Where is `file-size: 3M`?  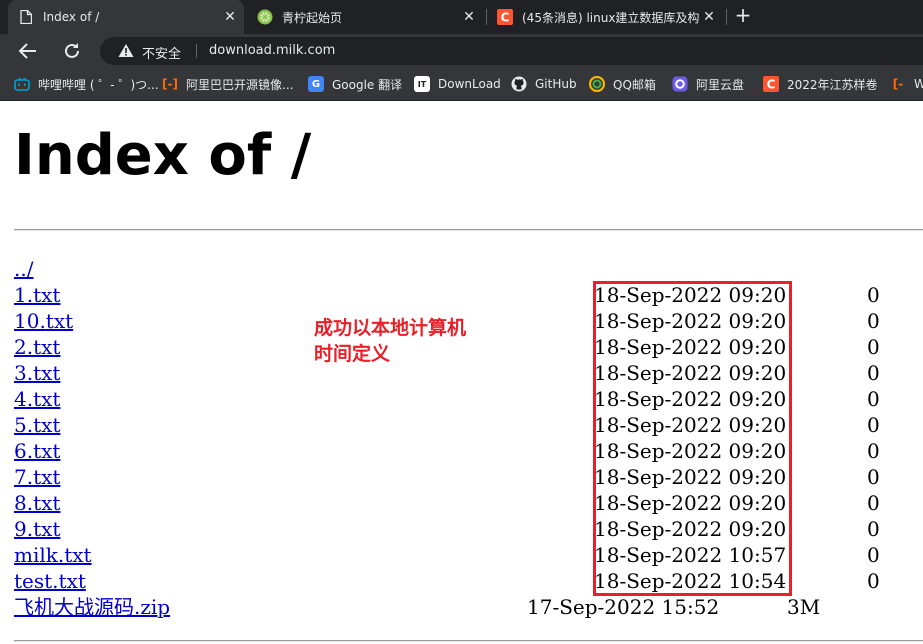
file-size: 3M is located at coordinates (804, 607).